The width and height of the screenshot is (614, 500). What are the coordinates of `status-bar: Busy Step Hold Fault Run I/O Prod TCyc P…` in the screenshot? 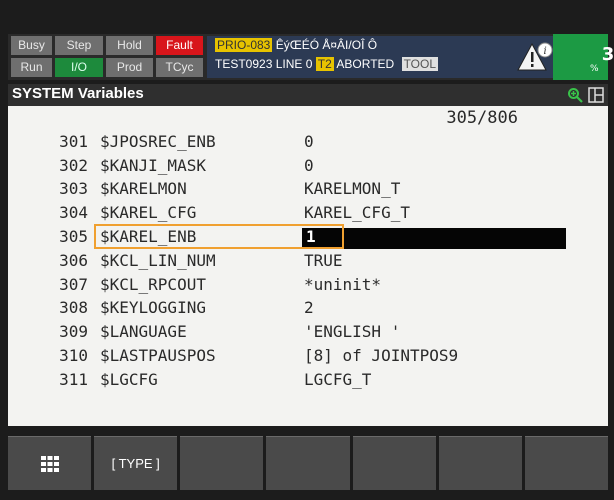 It's located at (311, 57).